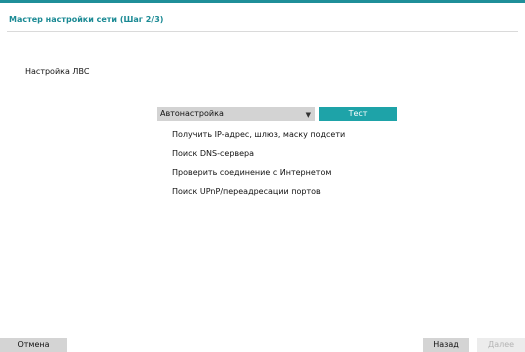  What do you see at coordinates (246, 191) in the screenshot?
I see `step-upnp-search: Поиск UPnP/переадресации портов` at bounding box center [246, 191].